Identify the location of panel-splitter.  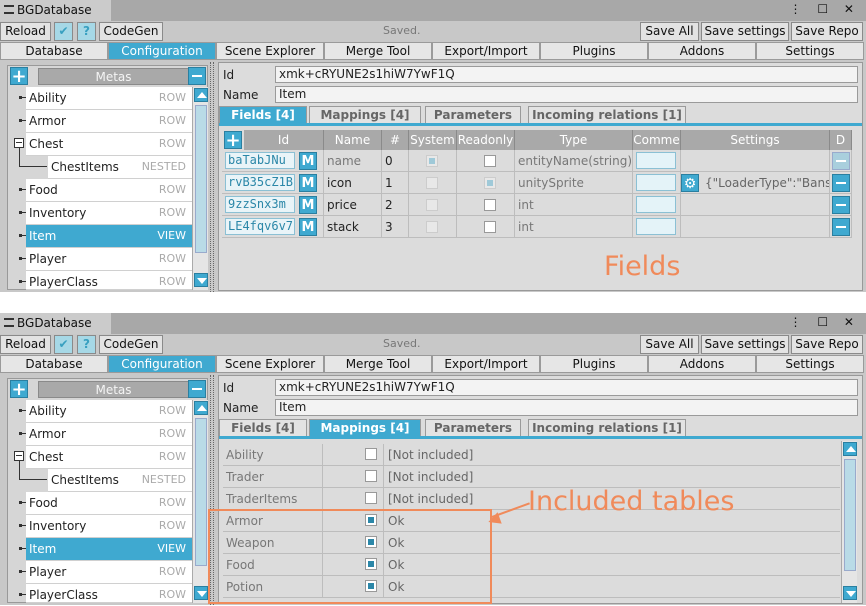
(212, 177).